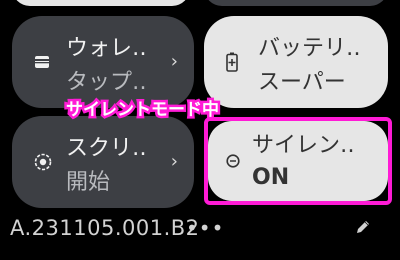  Describe the element at coordinates (143, 110) in the screenshot. I see `annotation-label: サイレントモード中` at that location.